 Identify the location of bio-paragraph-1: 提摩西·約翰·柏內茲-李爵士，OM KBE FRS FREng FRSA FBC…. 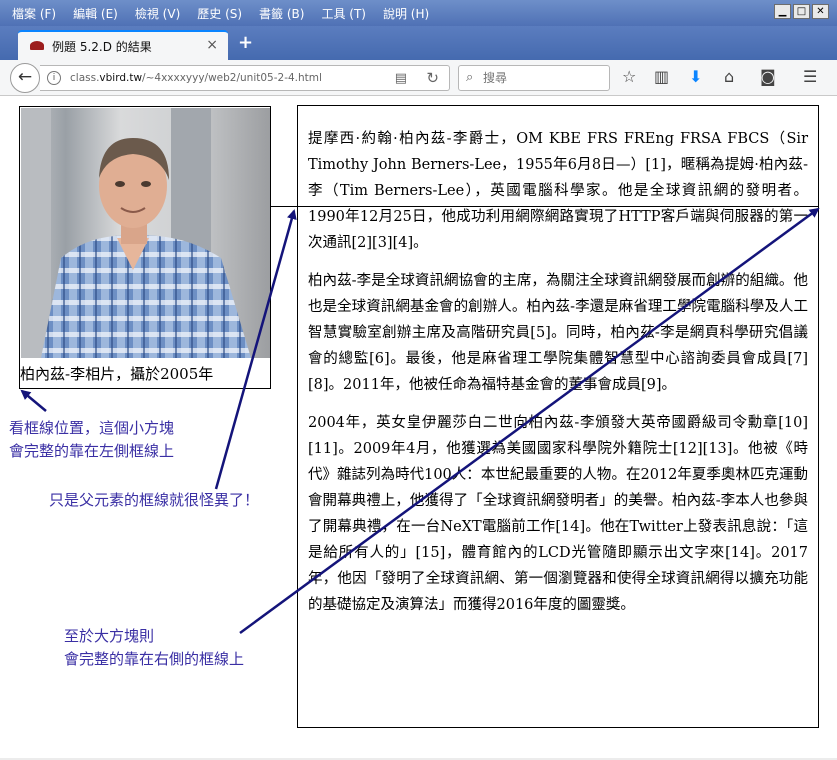
(558, 191).